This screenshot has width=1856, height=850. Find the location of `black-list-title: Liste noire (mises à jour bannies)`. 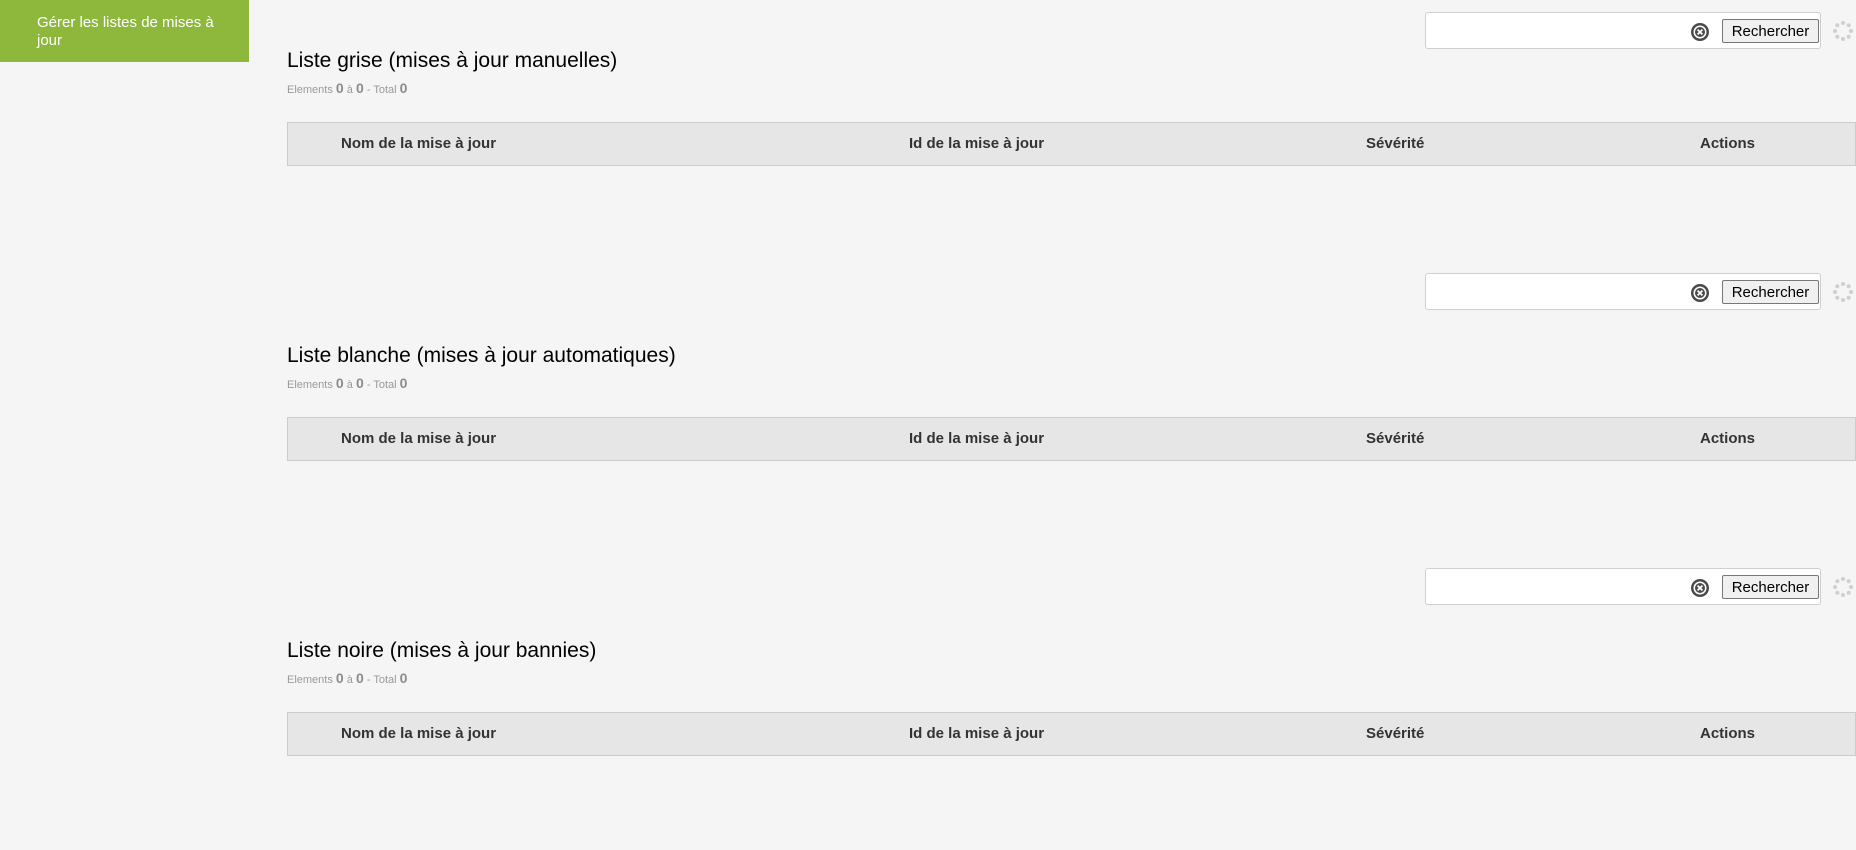

black-list-title: Liste noire (mises à jour bannies) is located at coordinates (442, 650).